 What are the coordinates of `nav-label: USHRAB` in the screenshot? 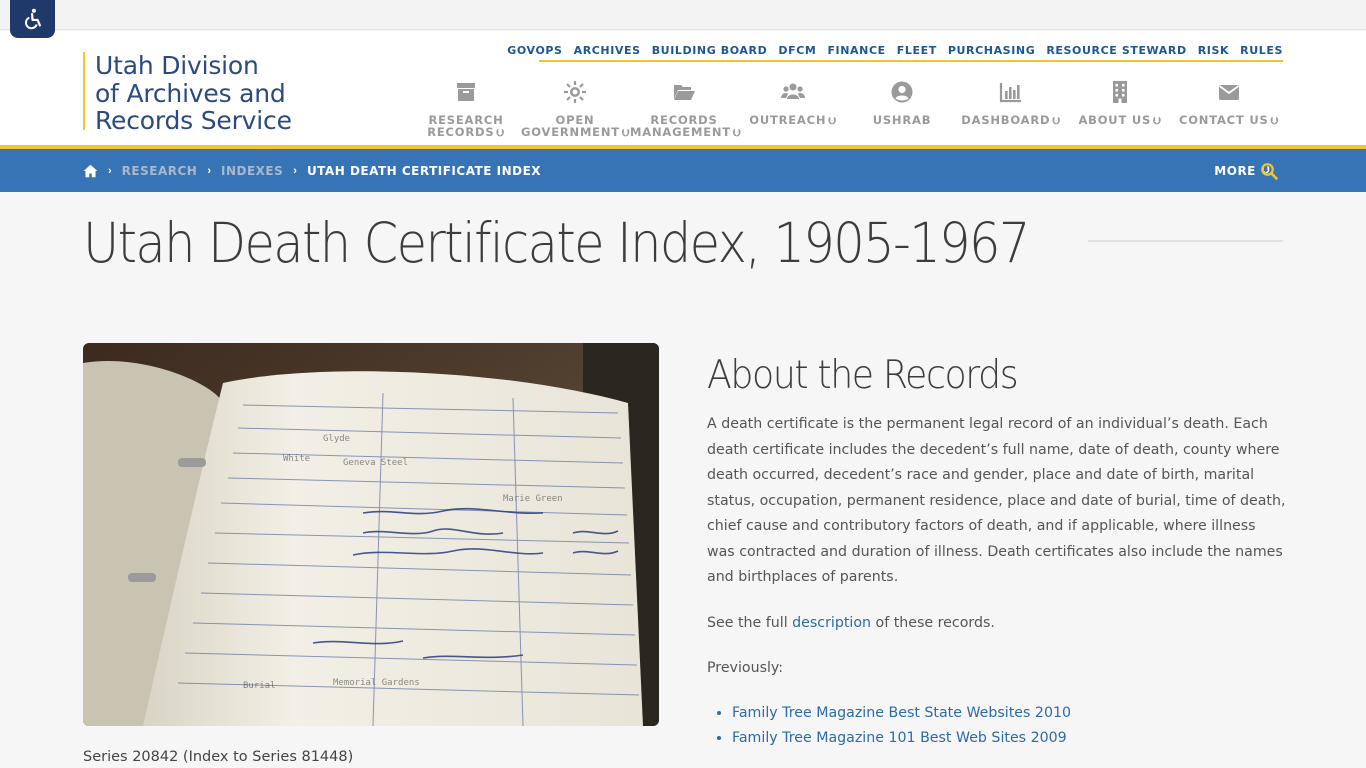 It's located at (902, 120).